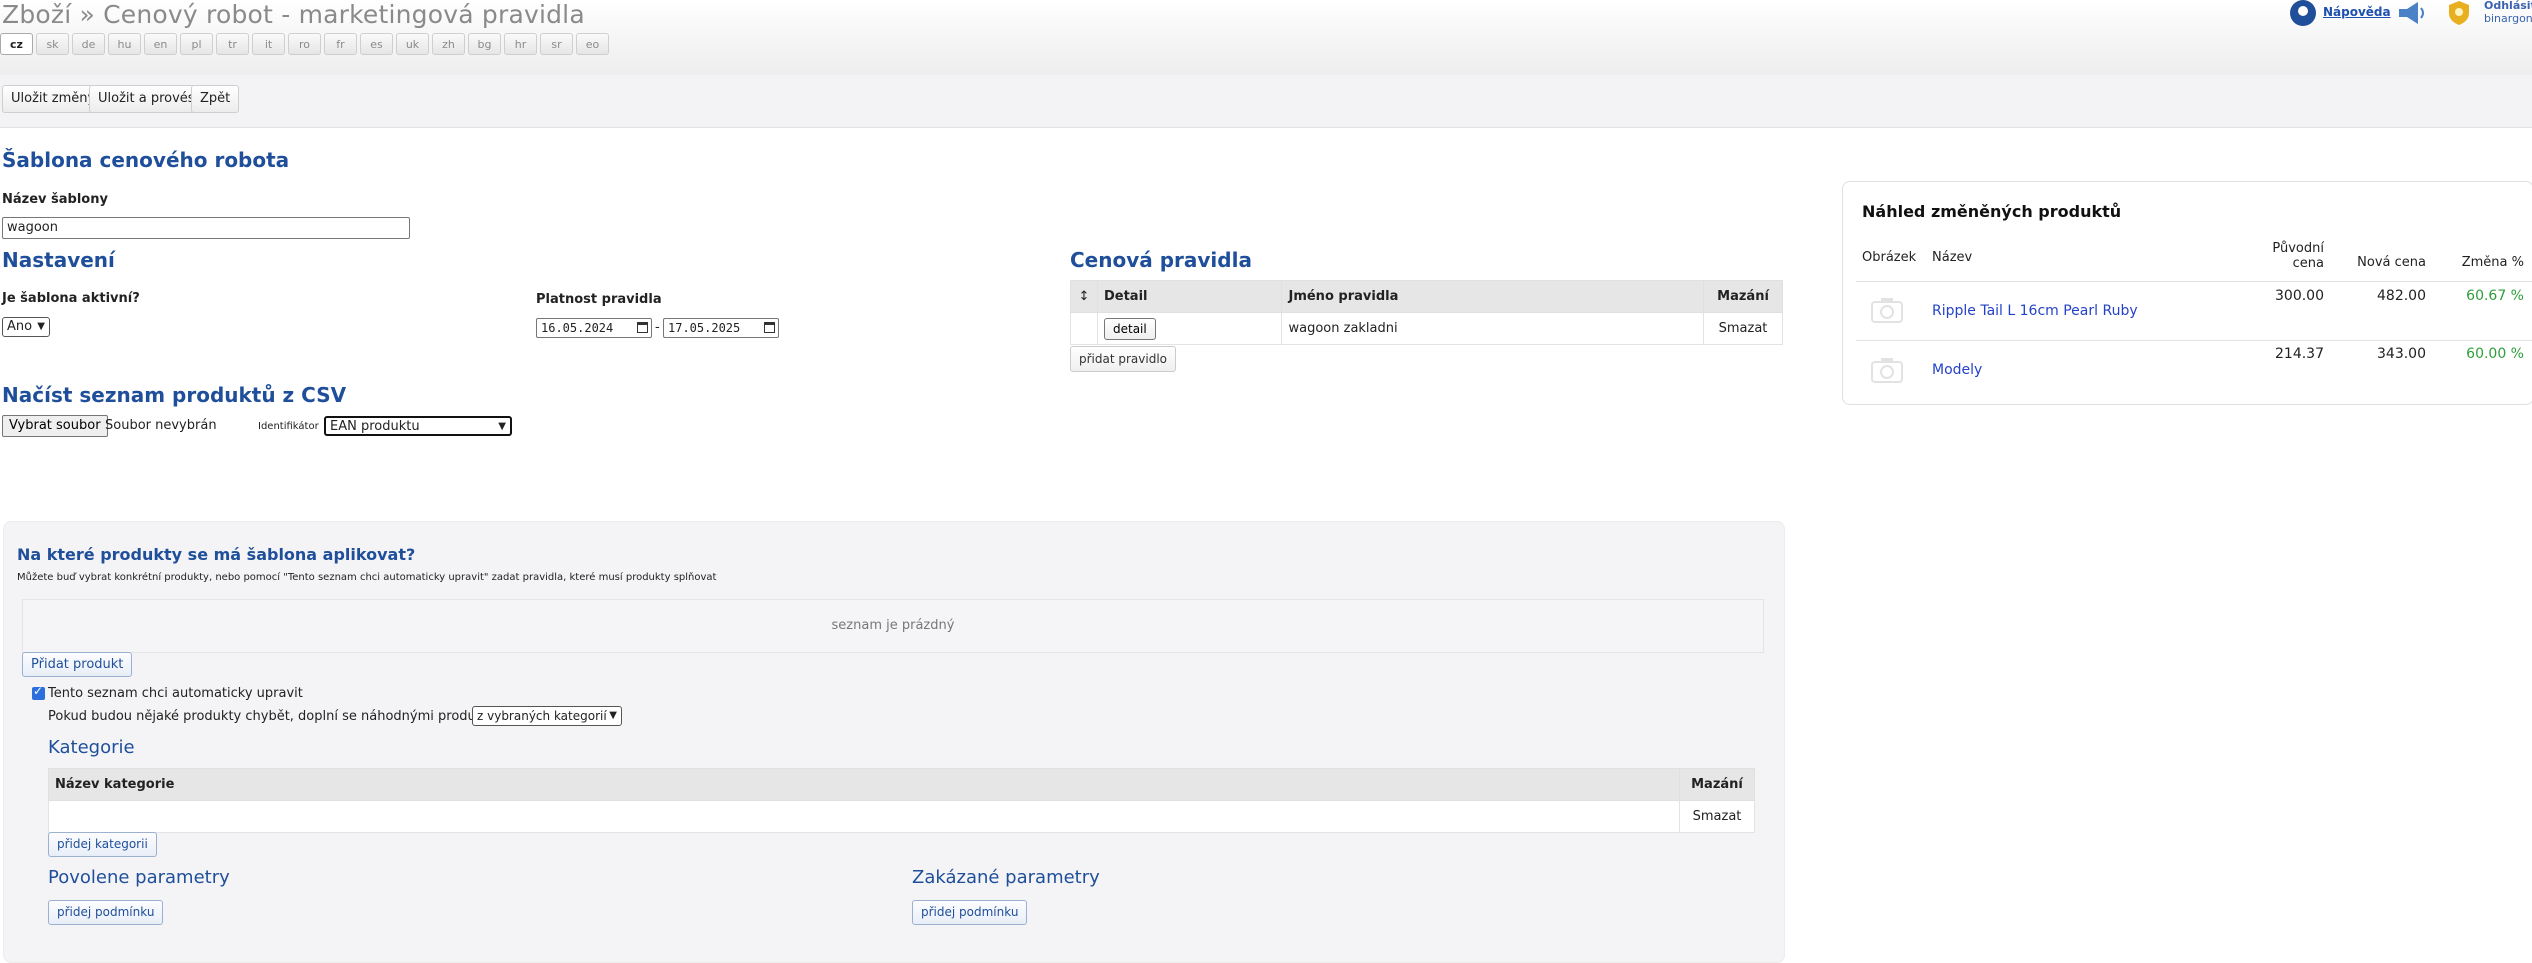  Describe the element at coordinates (1189, 296) in the screenshot. I see `detail-column-header: Detail` at that location.